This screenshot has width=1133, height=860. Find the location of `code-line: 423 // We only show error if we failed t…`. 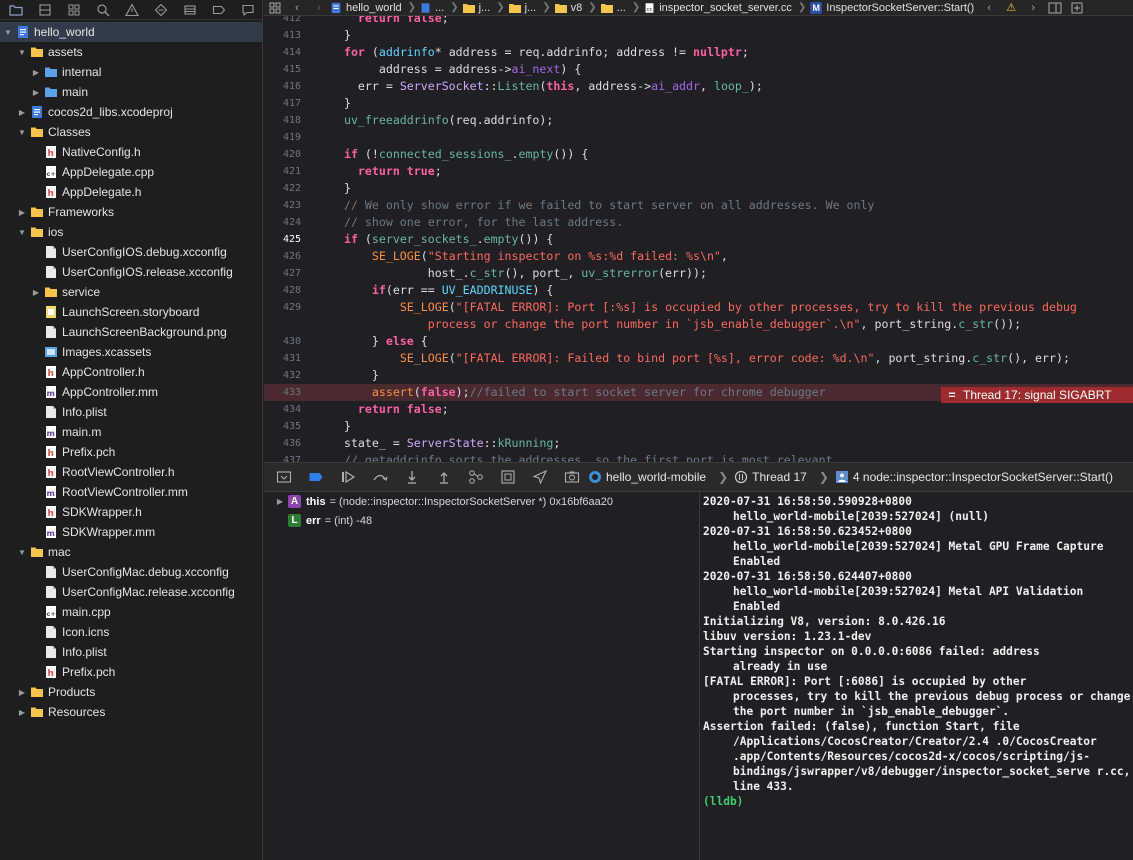

code-line: 423 // We only show error if we failed t… is located at coordinates (698, 205).